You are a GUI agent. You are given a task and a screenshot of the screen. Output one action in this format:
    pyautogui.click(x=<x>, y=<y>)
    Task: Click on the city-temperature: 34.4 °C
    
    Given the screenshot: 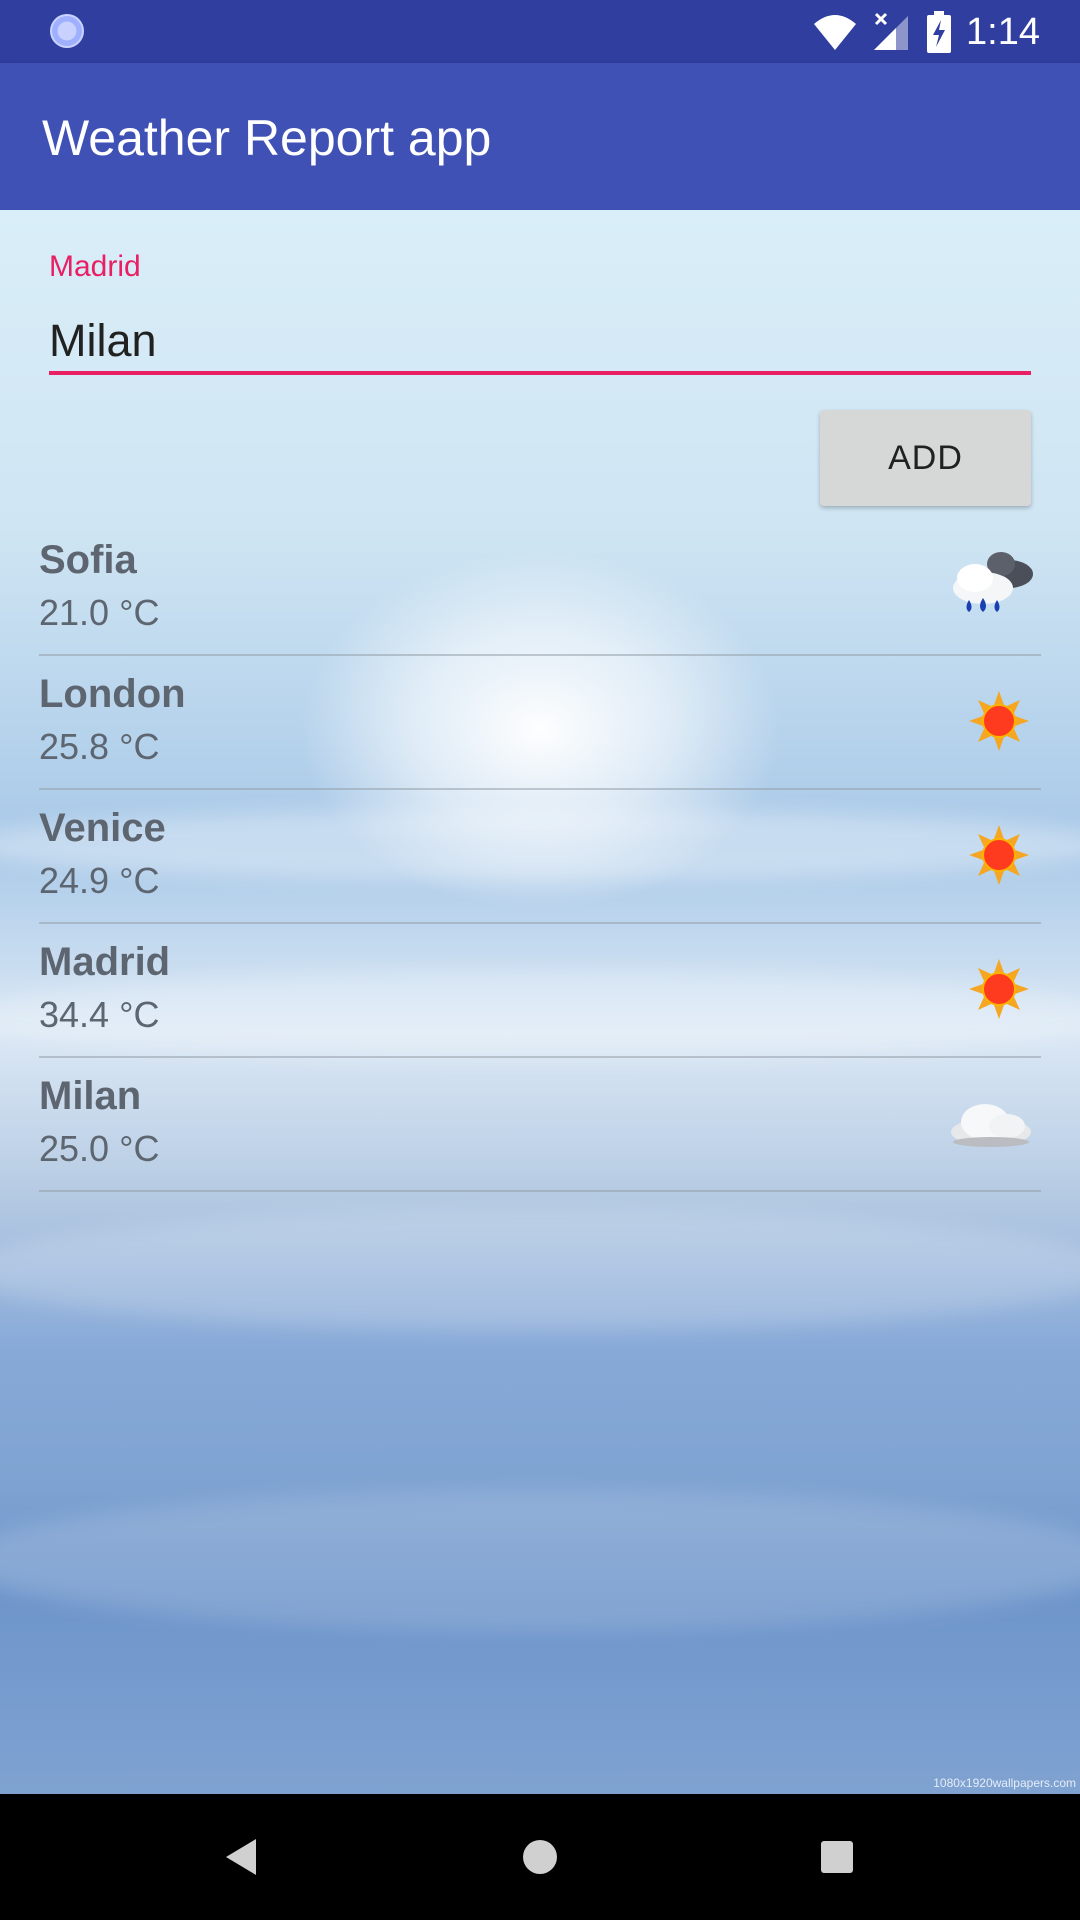 What is the action you would take?
    pyautogui.click(x=99, y=1014)
    